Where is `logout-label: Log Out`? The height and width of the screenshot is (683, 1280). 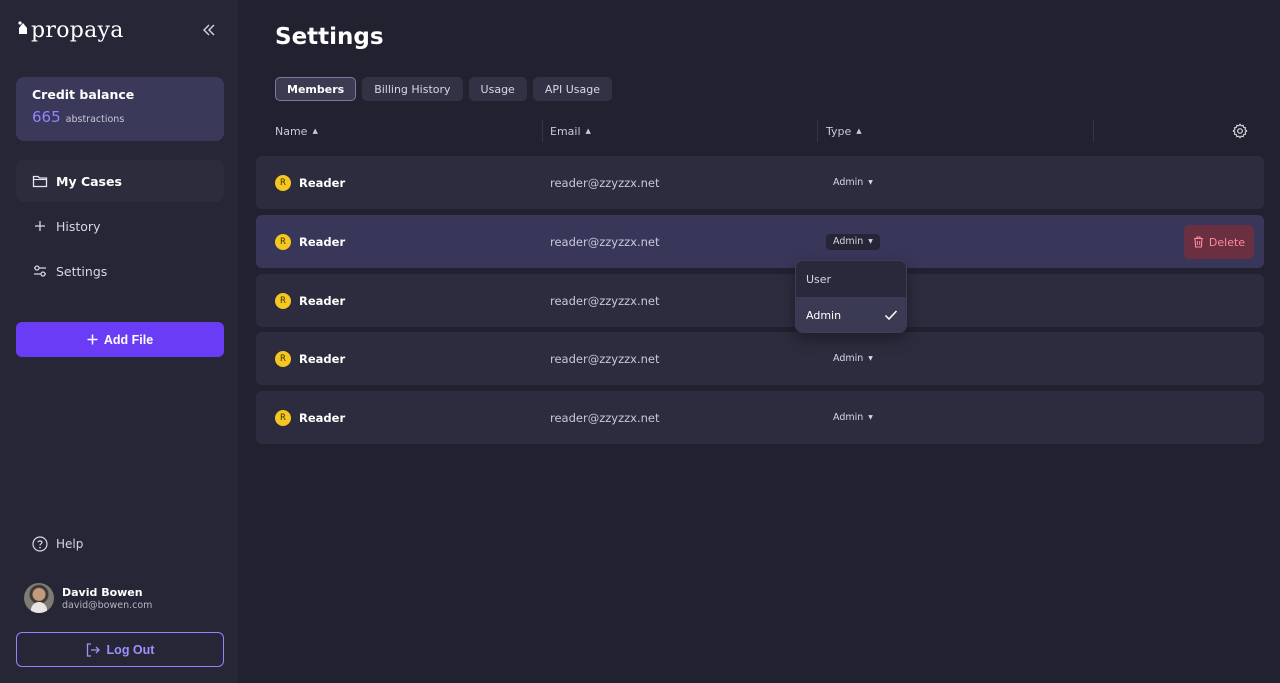
logout-label: Log Out is located at coordinates (130, 649).